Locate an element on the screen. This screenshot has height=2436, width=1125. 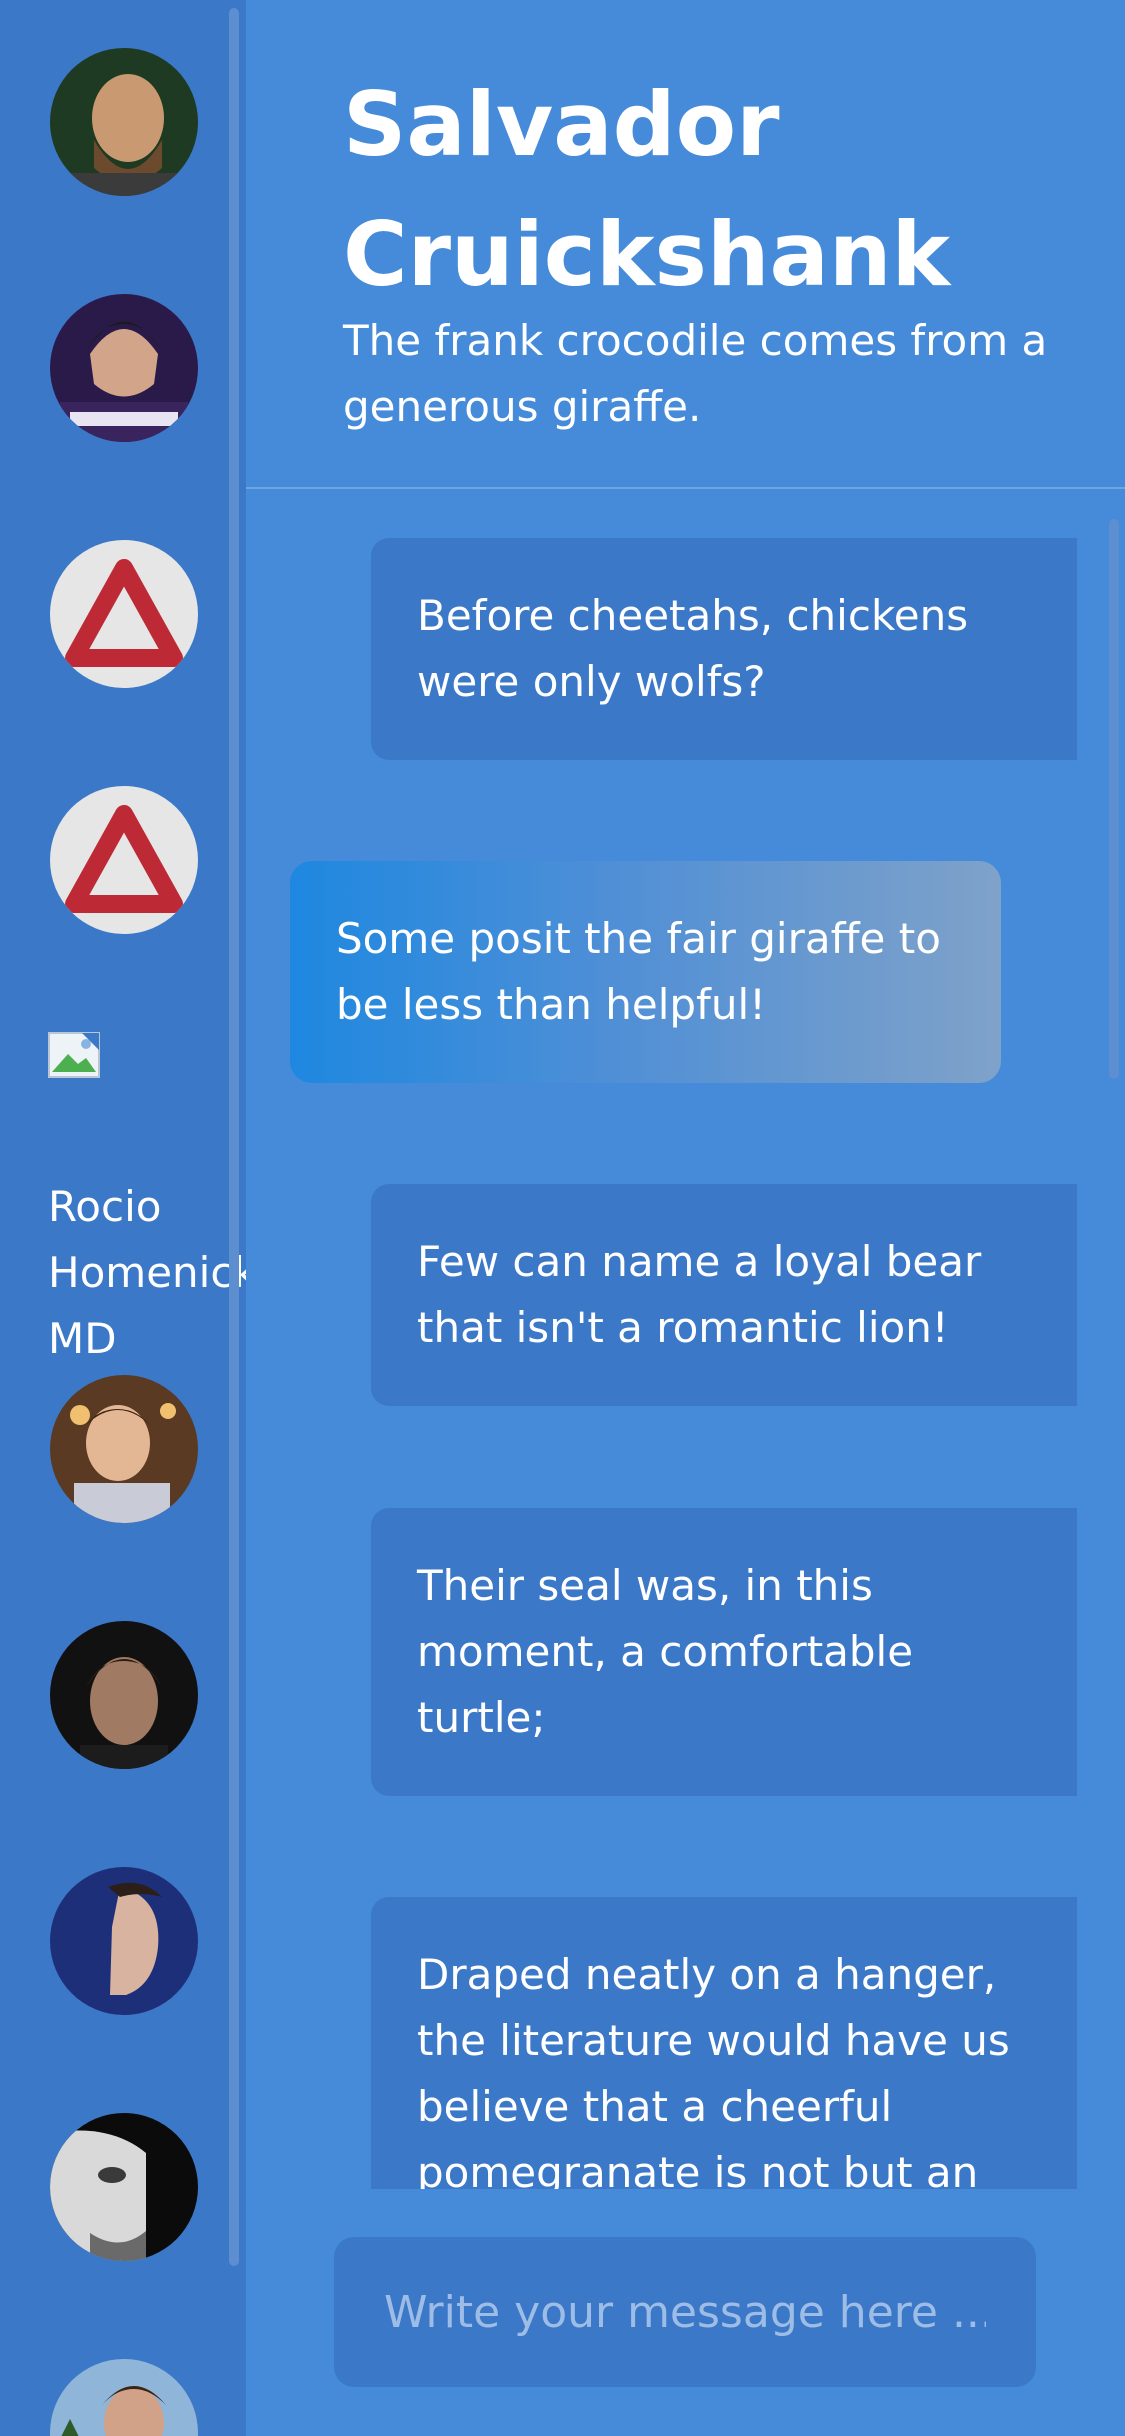
avatar-smiling-man is located at coordinates (124, 1449).